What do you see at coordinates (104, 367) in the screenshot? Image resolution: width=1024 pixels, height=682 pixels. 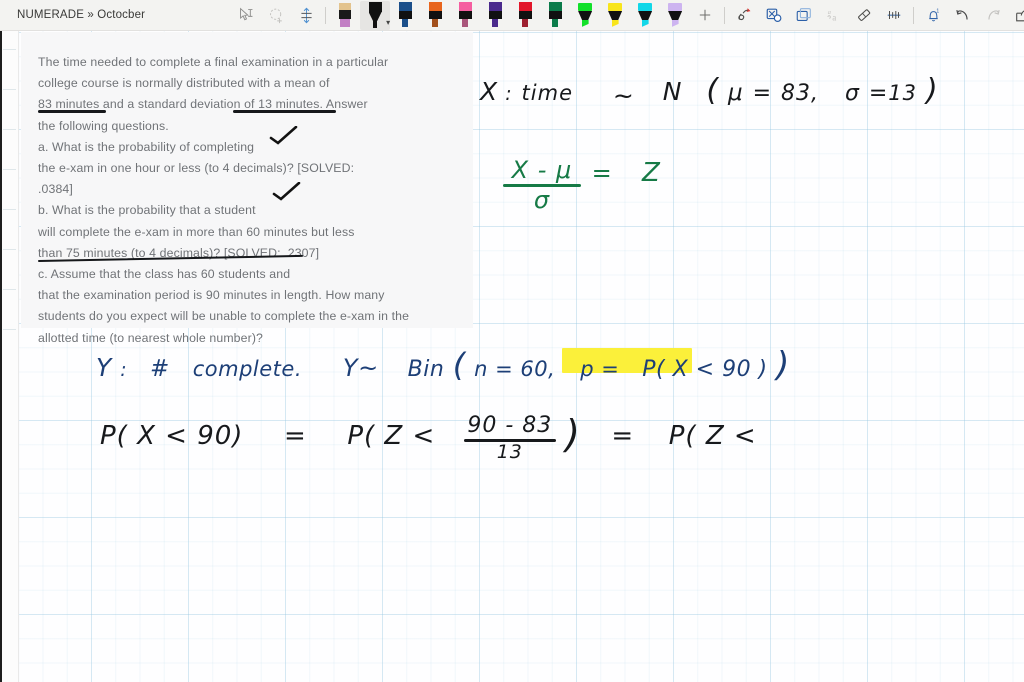 I see `ink-Y: Y` at bounding box center [104, 367].